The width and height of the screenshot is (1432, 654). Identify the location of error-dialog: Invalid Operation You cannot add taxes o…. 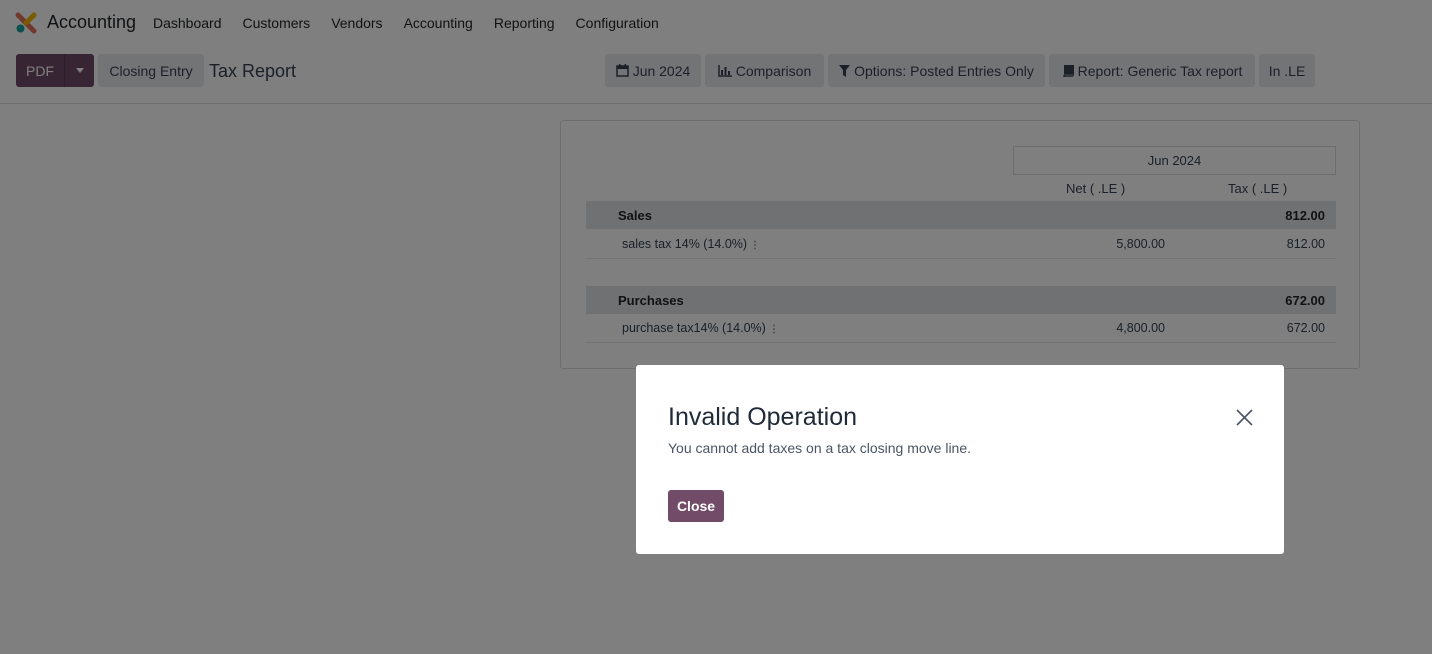
(960, 459).